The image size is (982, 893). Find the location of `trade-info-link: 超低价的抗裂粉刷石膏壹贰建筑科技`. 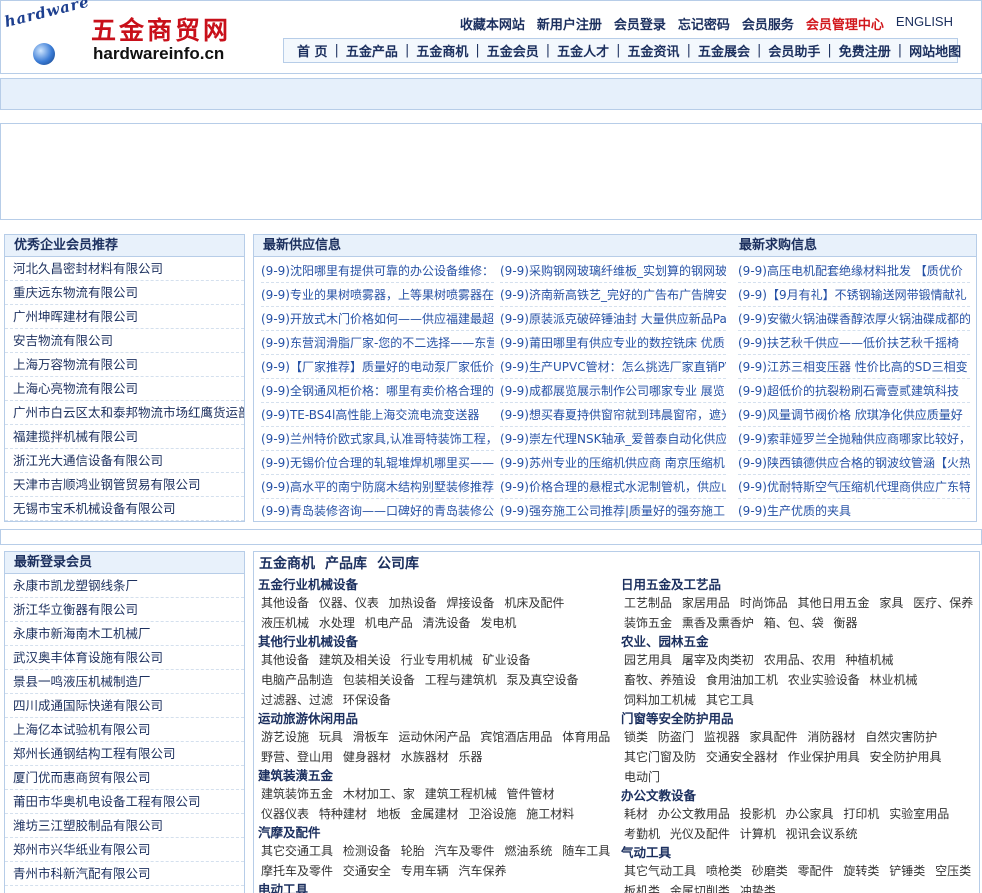

trade-info-link: 超低价的抗裂粉刷石膏壹贰建筑科技 is located at coordinates (863, 391).